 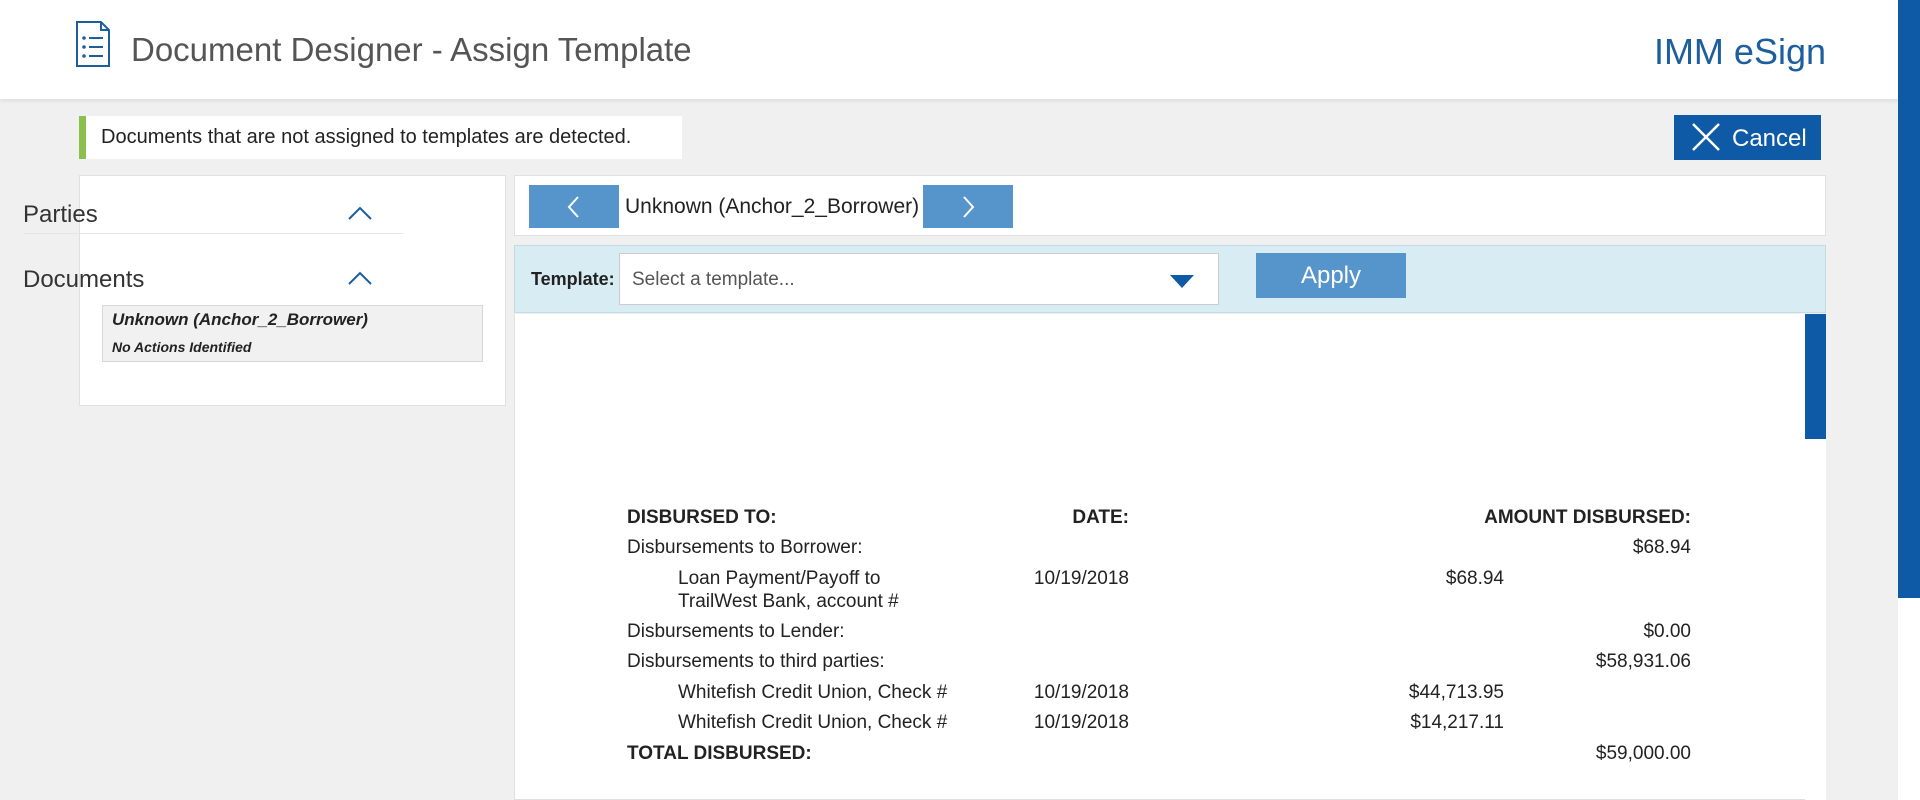 What do you see at coordinates (1100, 517) in the screenshot?
I see `column-header-date: DATE:` at bounding box center [1100, 517].